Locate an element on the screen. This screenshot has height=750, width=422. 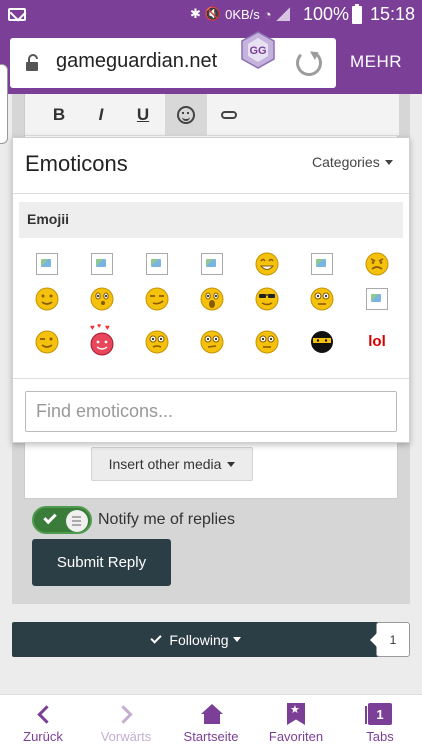
underline-button: U is located at coordinates (143, 115).